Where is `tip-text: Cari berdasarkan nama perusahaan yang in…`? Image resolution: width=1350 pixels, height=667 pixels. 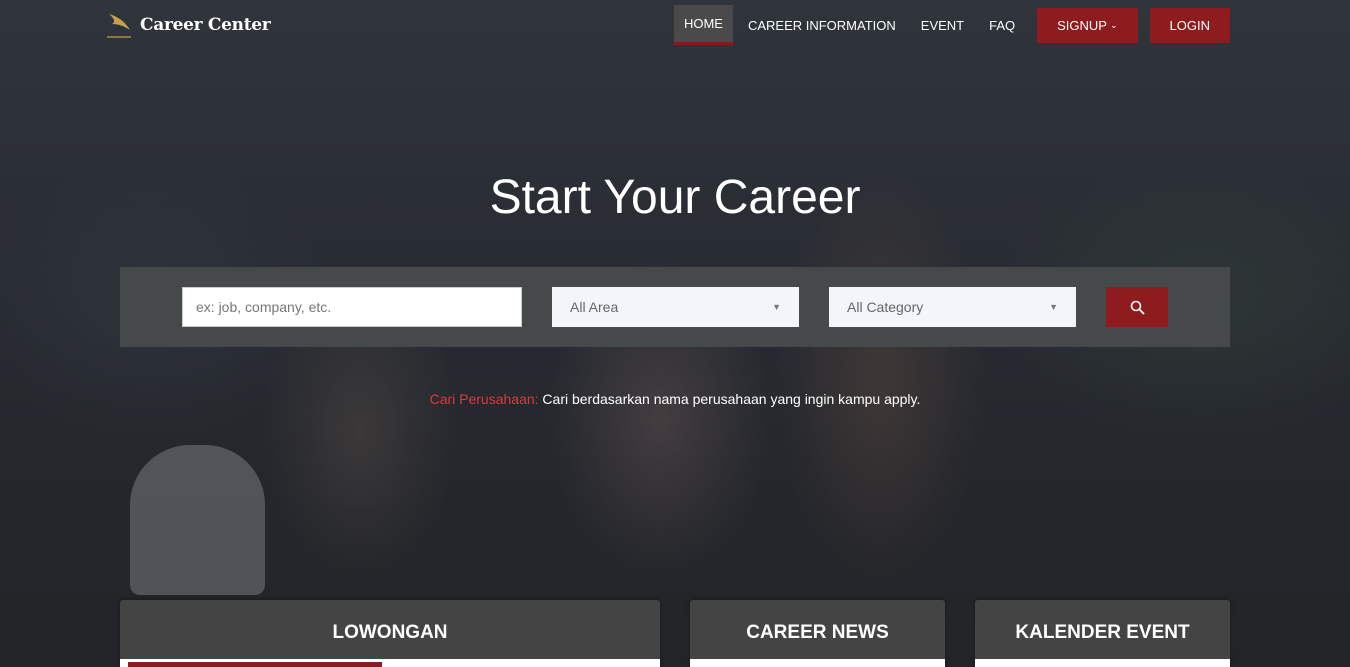
tip-text: Cari berdasarkan nama perusahaan yang in… is located at coordinates (731, 399).